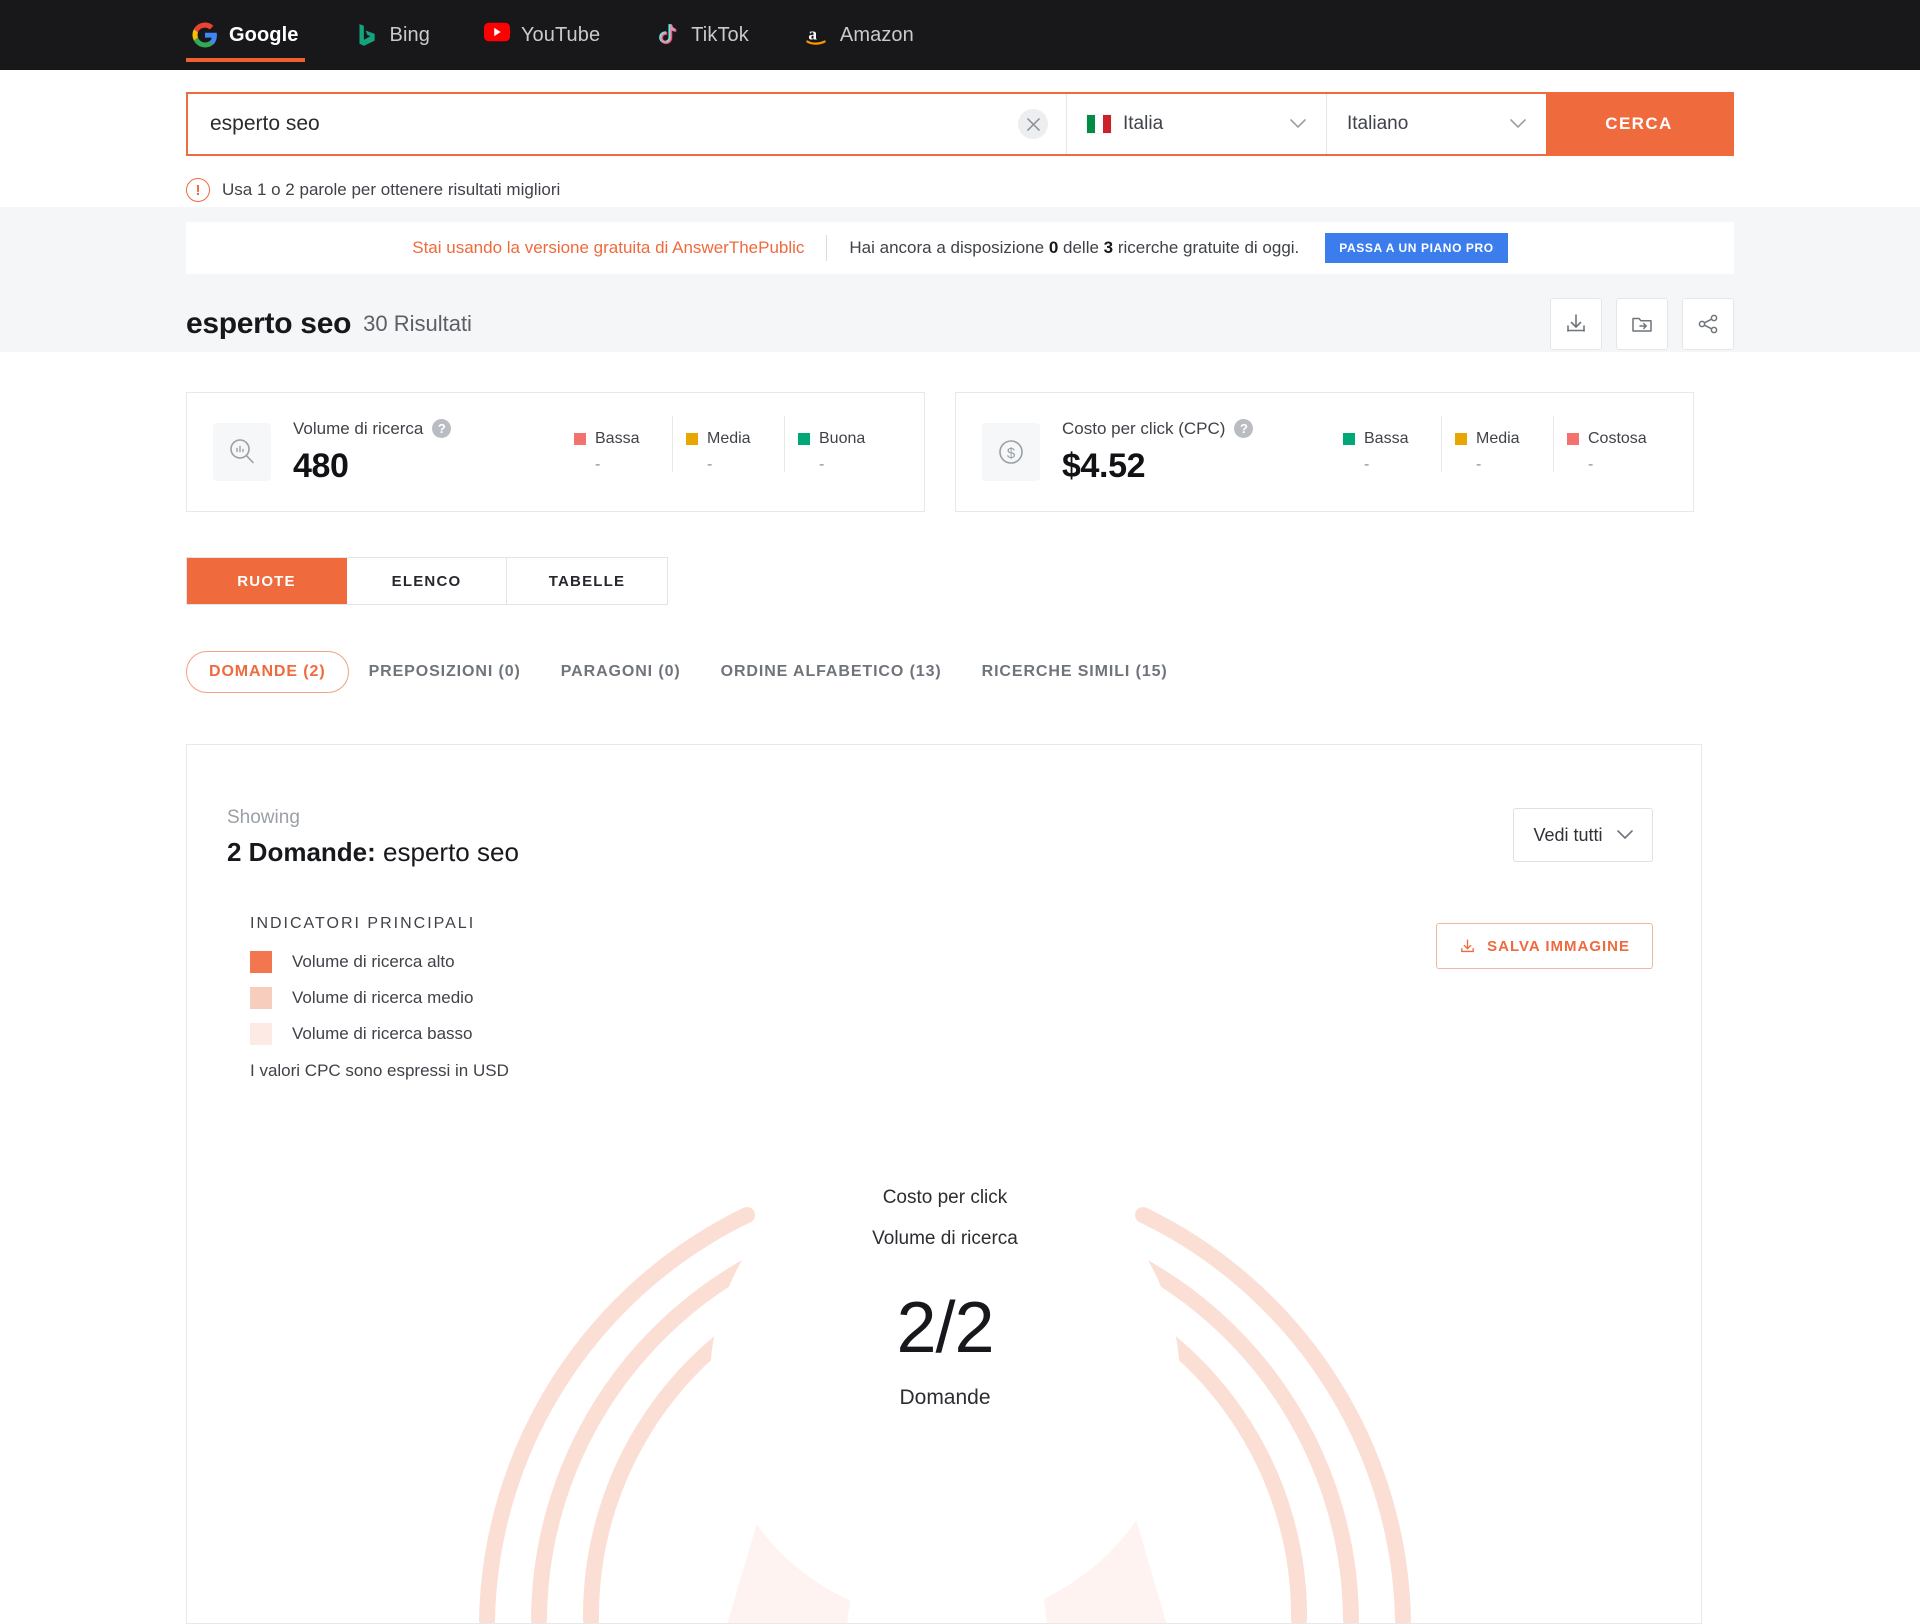 The image size is (1920, 1624). What do you see at coordinates (1108, 247) in the screenshot?
I see `quota-total: 3` at bounding box center [1108, 247].